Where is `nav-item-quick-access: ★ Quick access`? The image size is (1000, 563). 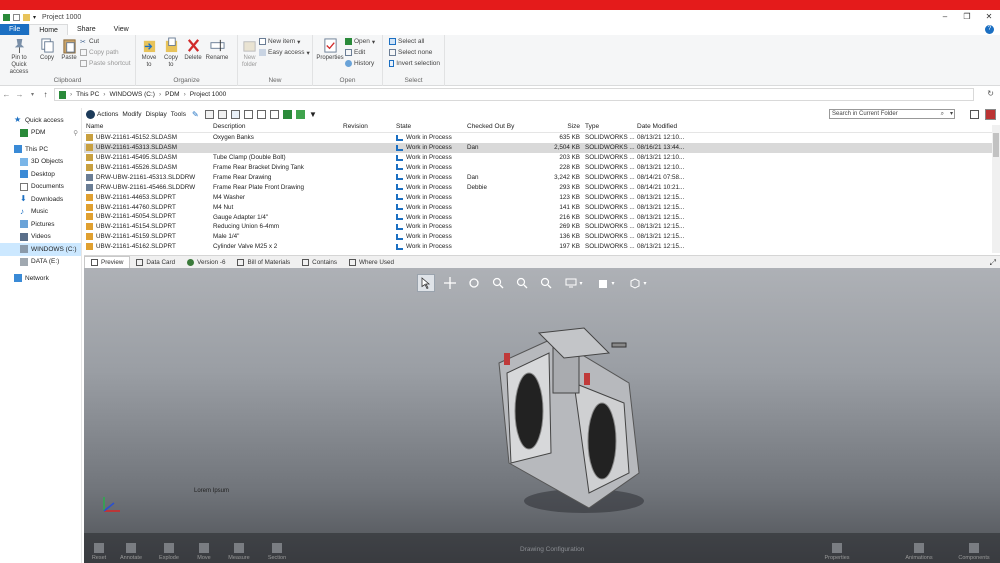
nav-item-quick-access: ★ Quick access is located at coordinates (40, 120).